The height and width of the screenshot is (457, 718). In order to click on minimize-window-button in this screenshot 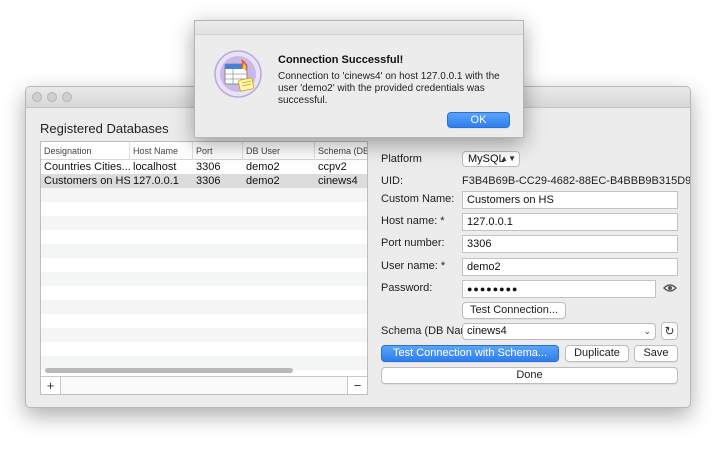, I will do `click(52, 97)`.